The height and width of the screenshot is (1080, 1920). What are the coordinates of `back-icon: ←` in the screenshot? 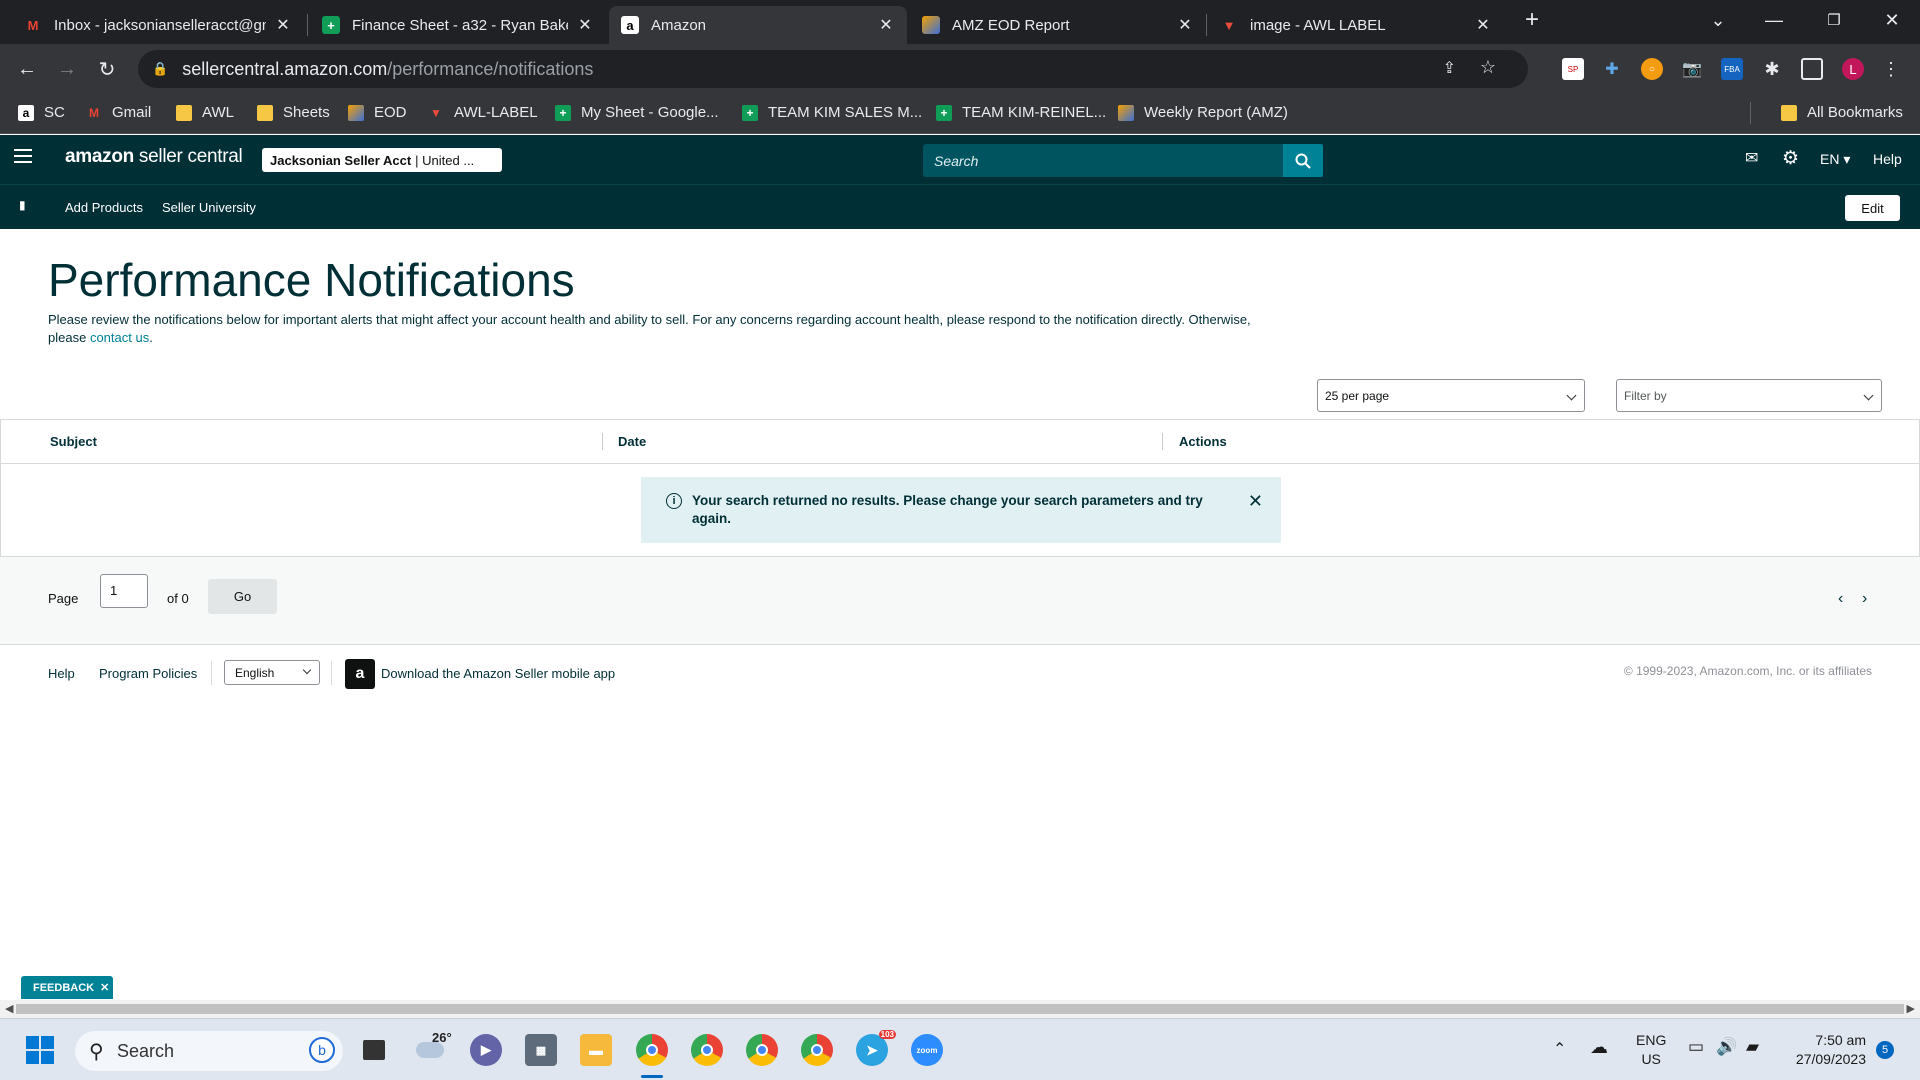 It's located at (27, 69).